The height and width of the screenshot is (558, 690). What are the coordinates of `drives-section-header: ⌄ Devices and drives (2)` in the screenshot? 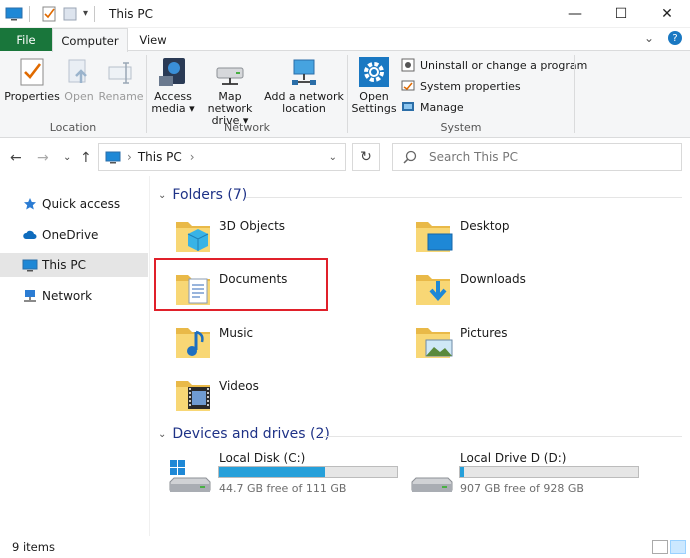 It's located at (244, 434).